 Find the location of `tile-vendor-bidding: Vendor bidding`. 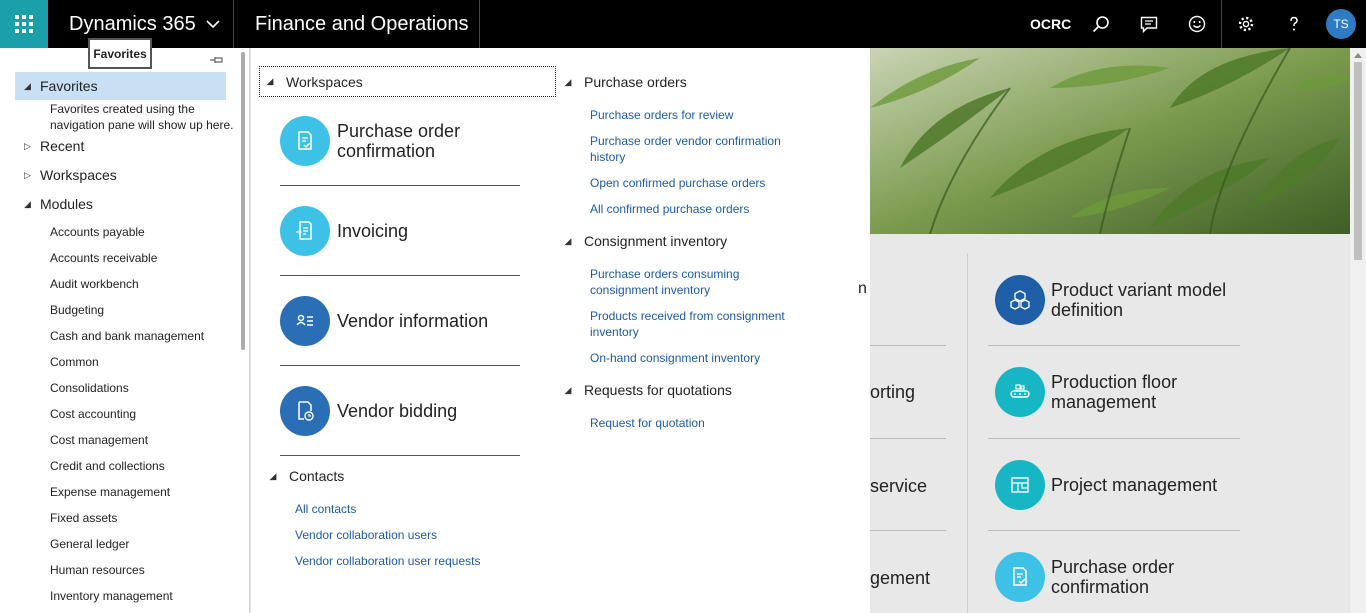

tile-vendor-bidding: Vendor bidding is located at coordinates (400, 411).